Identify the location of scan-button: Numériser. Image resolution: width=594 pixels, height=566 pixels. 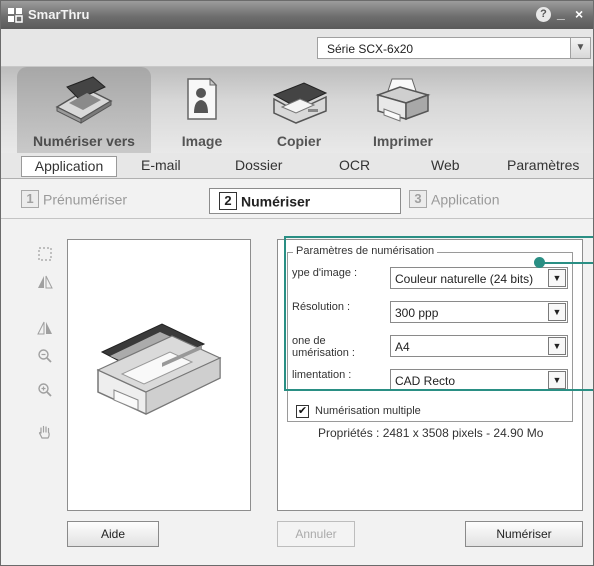
(524, 534).